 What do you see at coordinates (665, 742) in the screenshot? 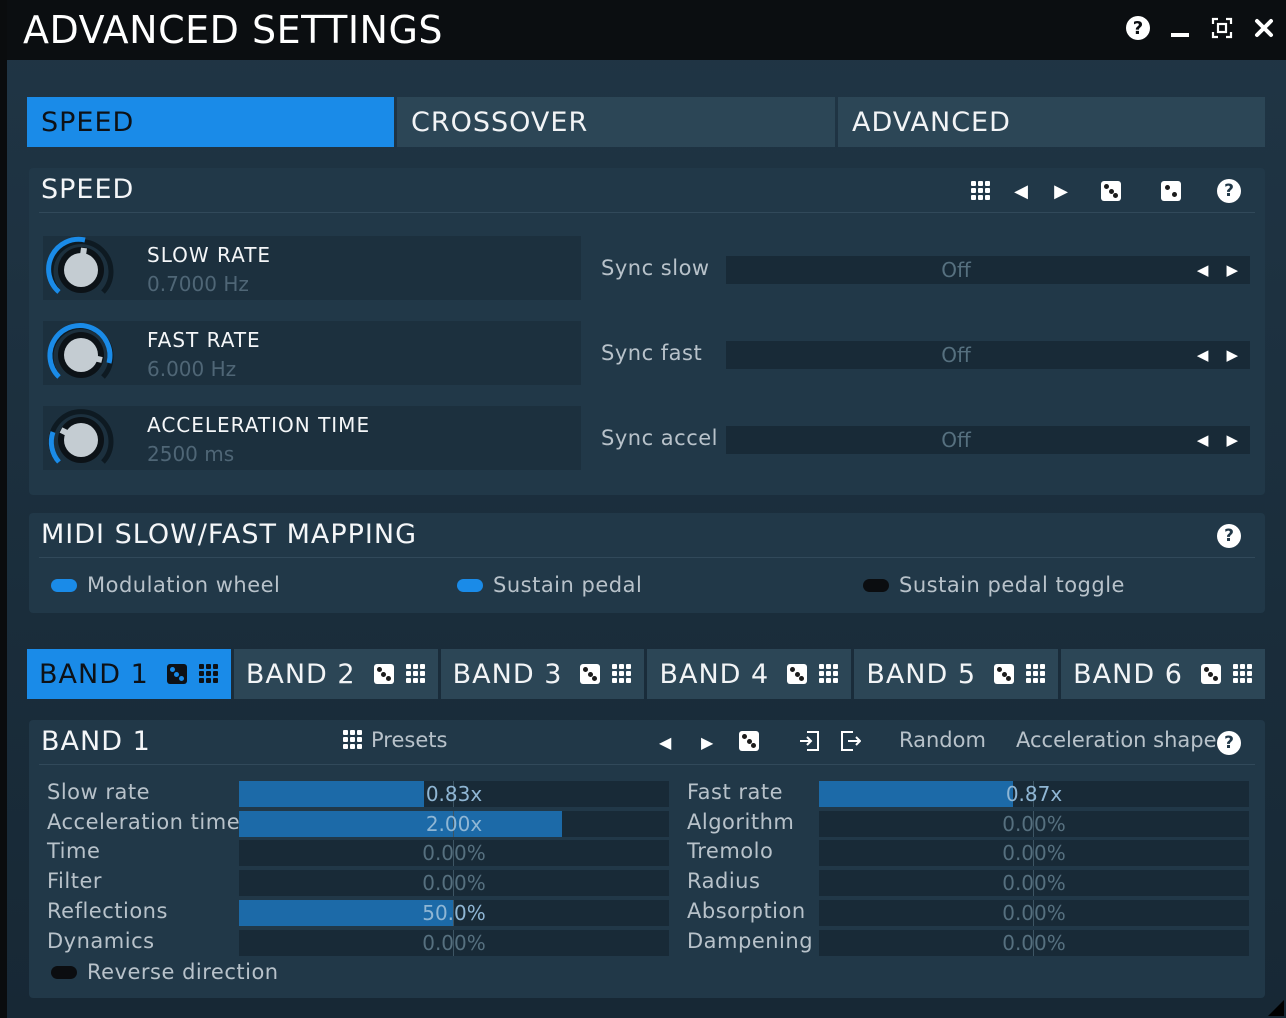
I see `prev-preset-icon: ◀` at bounding box center [665, 742].